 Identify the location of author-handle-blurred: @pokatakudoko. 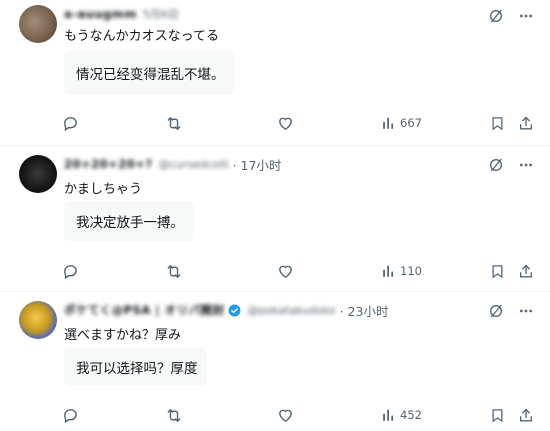
(288, 310).